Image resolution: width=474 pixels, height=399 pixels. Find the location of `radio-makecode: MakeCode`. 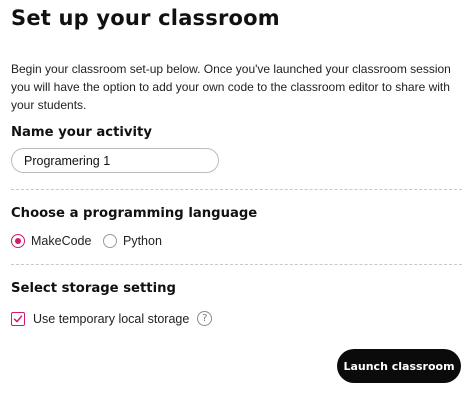

radio-makecode: MakeCode is located at coordinates (51, 241).